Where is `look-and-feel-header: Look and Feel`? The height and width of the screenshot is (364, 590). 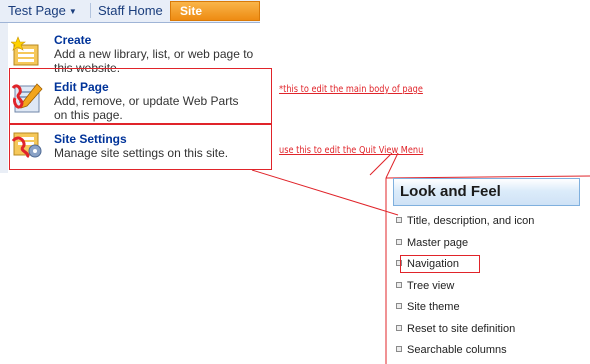
look-and-feel-header: Look and Feel is located at coordinates (486, 192).